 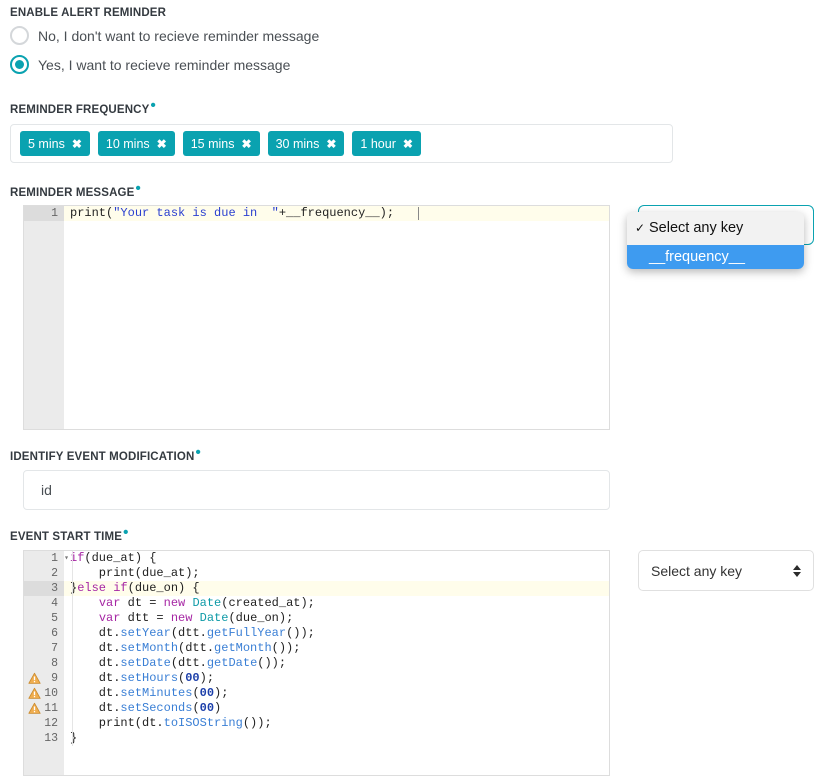 What do you see at coordinates (149, 678) in the screenshot?
I see `code-token: setHours` at bounding box center [149, 678].